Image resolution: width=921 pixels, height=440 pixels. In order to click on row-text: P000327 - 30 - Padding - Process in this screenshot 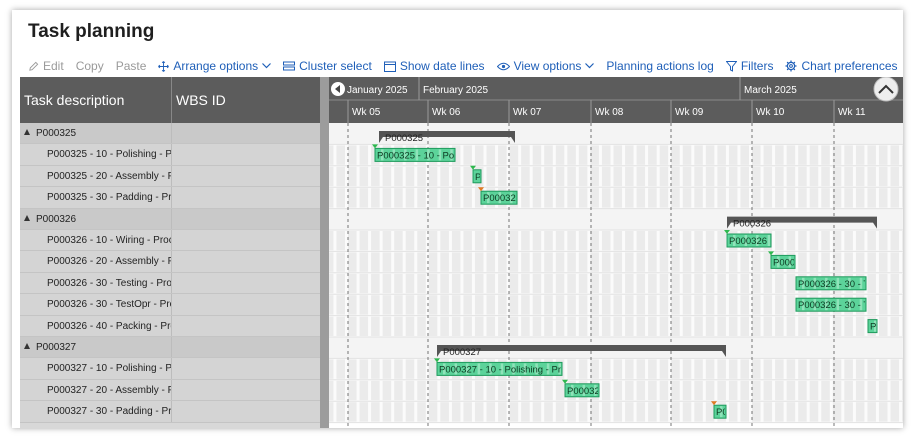, I will do `click(109, 412)`.